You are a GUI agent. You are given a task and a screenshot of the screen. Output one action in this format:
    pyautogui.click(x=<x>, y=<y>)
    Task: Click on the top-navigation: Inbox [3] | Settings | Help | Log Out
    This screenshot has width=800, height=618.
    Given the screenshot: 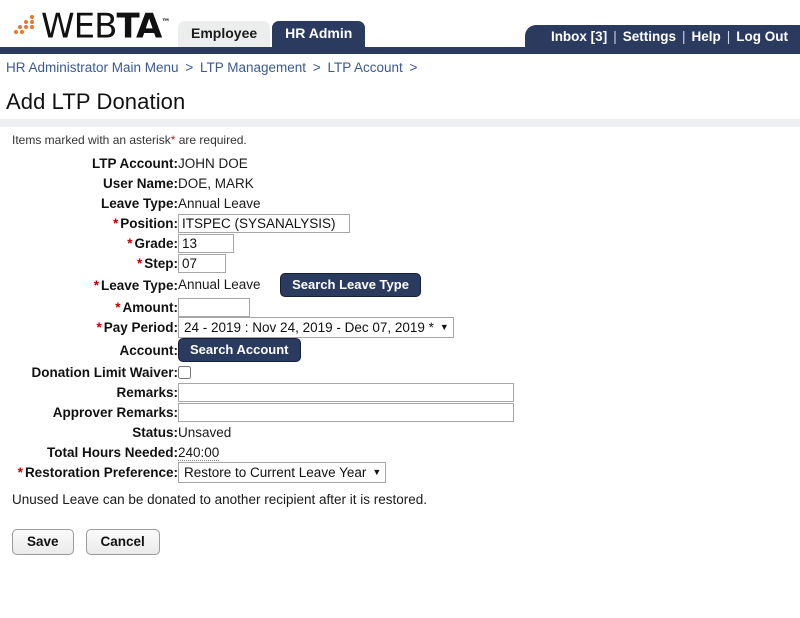 What is the action you would take?
    pyautogui.click(x=662, y=36)
    